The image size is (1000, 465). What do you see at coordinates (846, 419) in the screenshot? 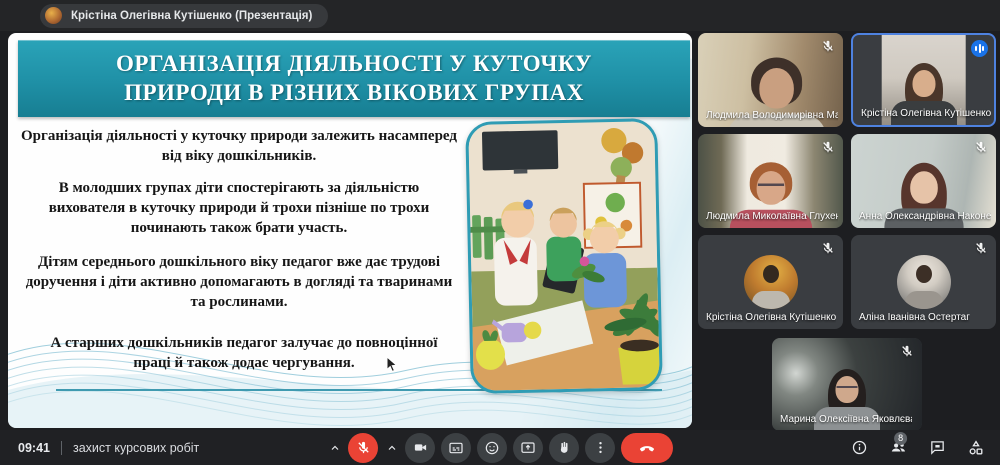
I see `participant-name: Марина Олексіївна Яковлєва` at bounding box center [846, 419].